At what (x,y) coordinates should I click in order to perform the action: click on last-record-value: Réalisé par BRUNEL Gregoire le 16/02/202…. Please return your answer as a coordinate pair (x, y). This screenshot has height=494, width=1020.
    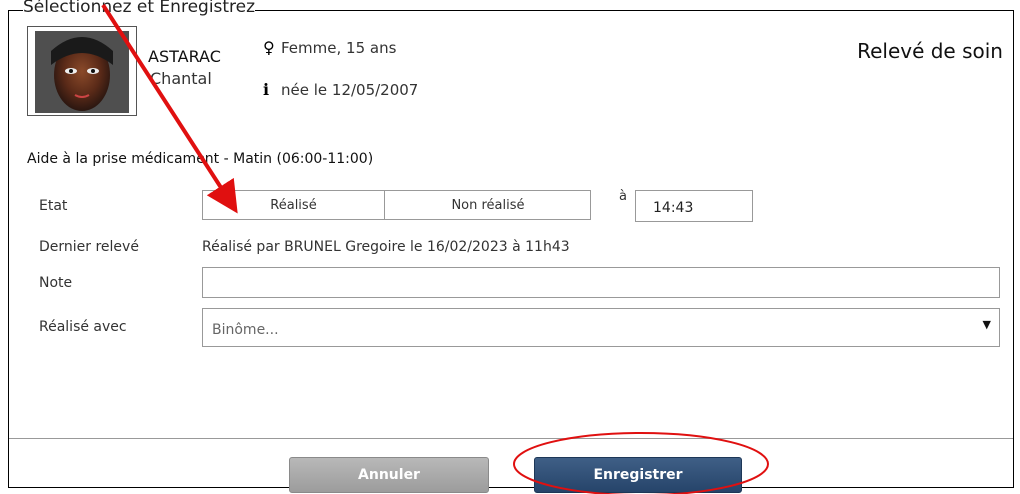
    Looking at the image, I should click on (386, 247).